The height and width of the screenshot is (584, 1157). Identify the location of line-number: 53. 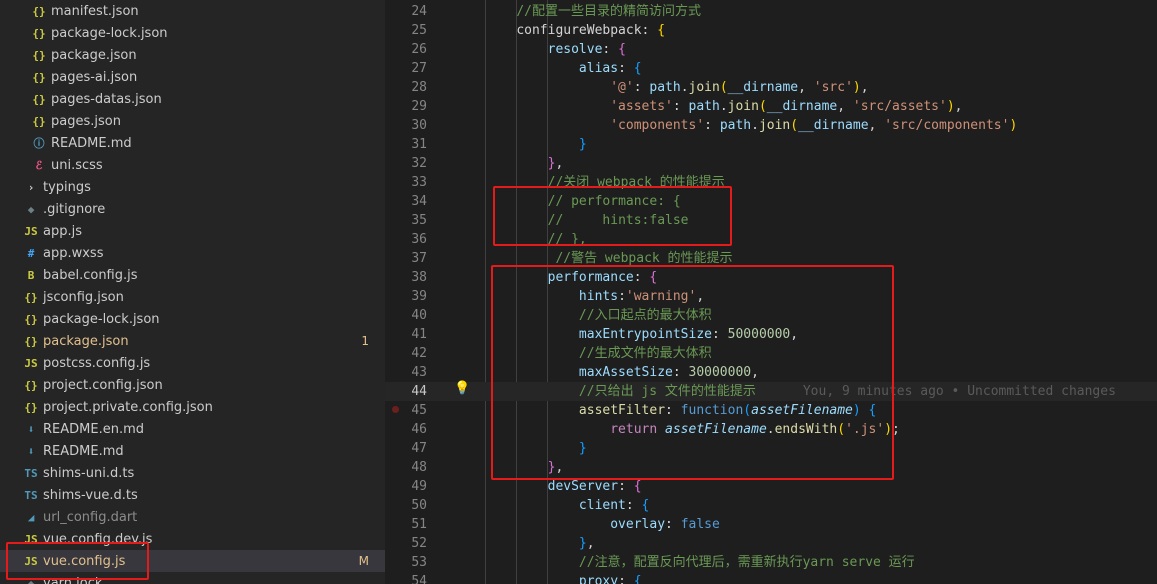
(419, 562).